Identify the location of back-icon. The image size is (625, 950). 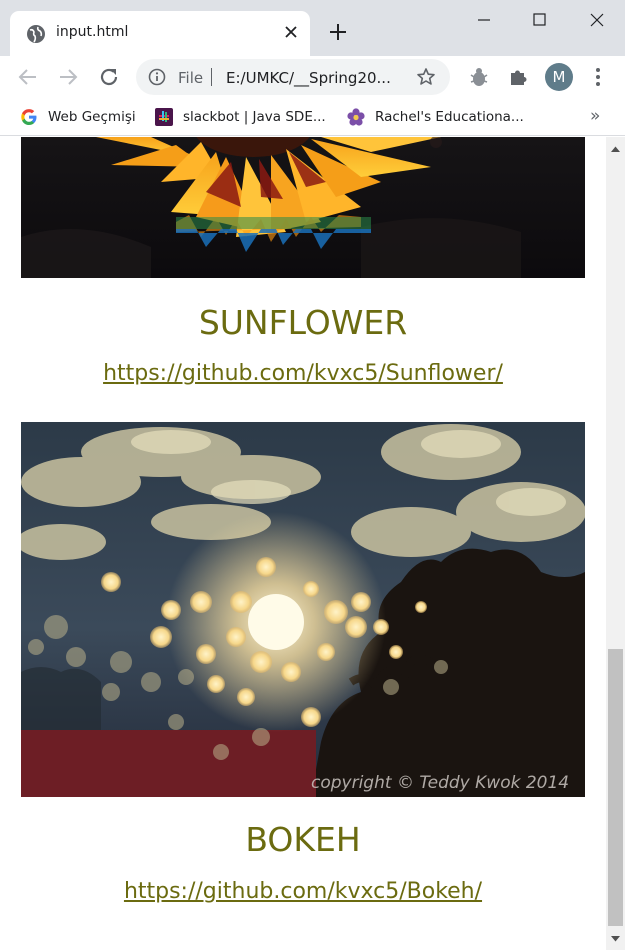
(28, 77).